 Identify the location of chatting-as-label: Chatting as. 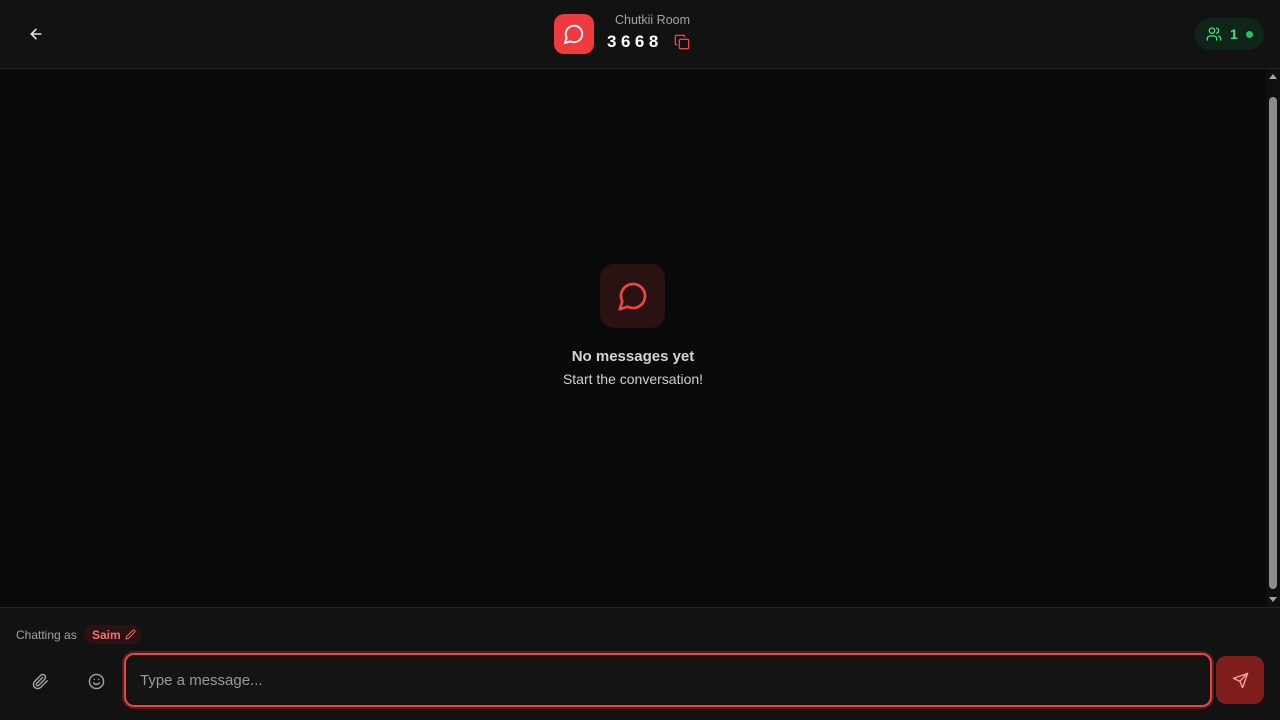
(46, 635).